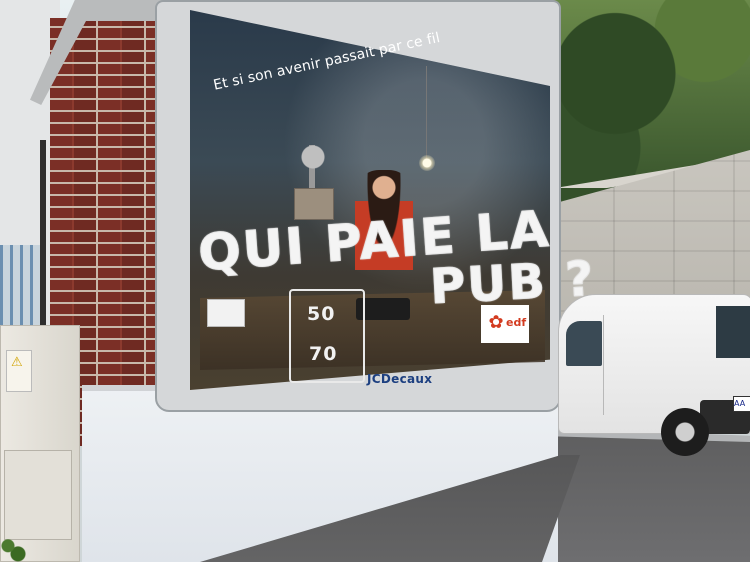  What do you see at coordinates (427, 163) in the screenshot?
I see `light-bulb` at bounding box center [427, 163].